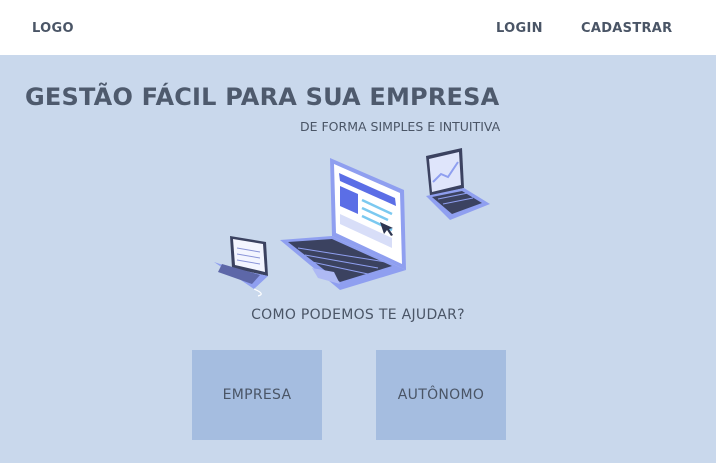  I want to click on signup-link: CADASTRAR, so click(626, 28).